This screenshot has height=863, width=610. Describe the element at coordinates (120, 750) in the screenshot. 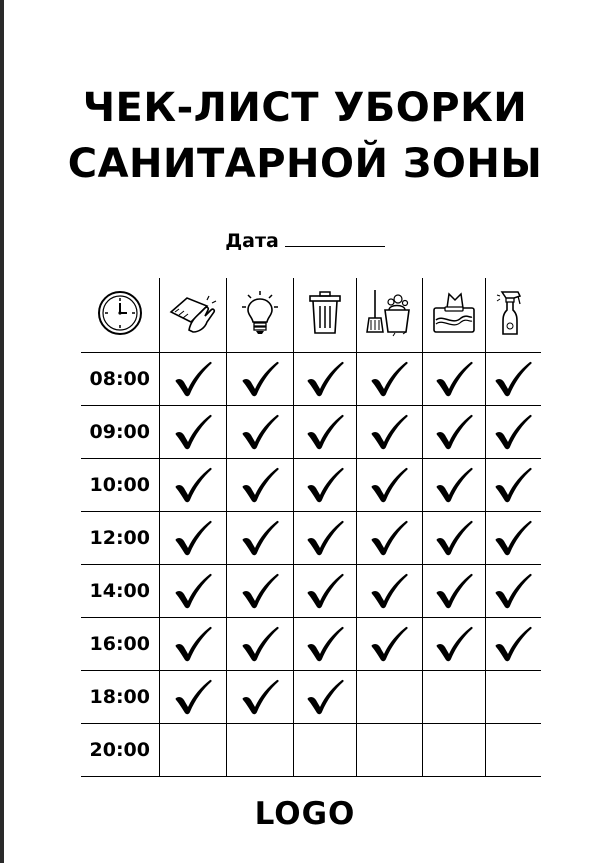

I see `time-cell: 20:00` at that location.